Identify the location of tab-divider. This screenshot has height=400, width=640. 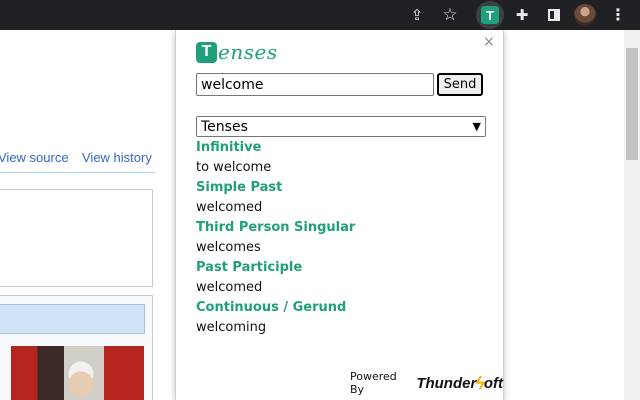
(77, 172).